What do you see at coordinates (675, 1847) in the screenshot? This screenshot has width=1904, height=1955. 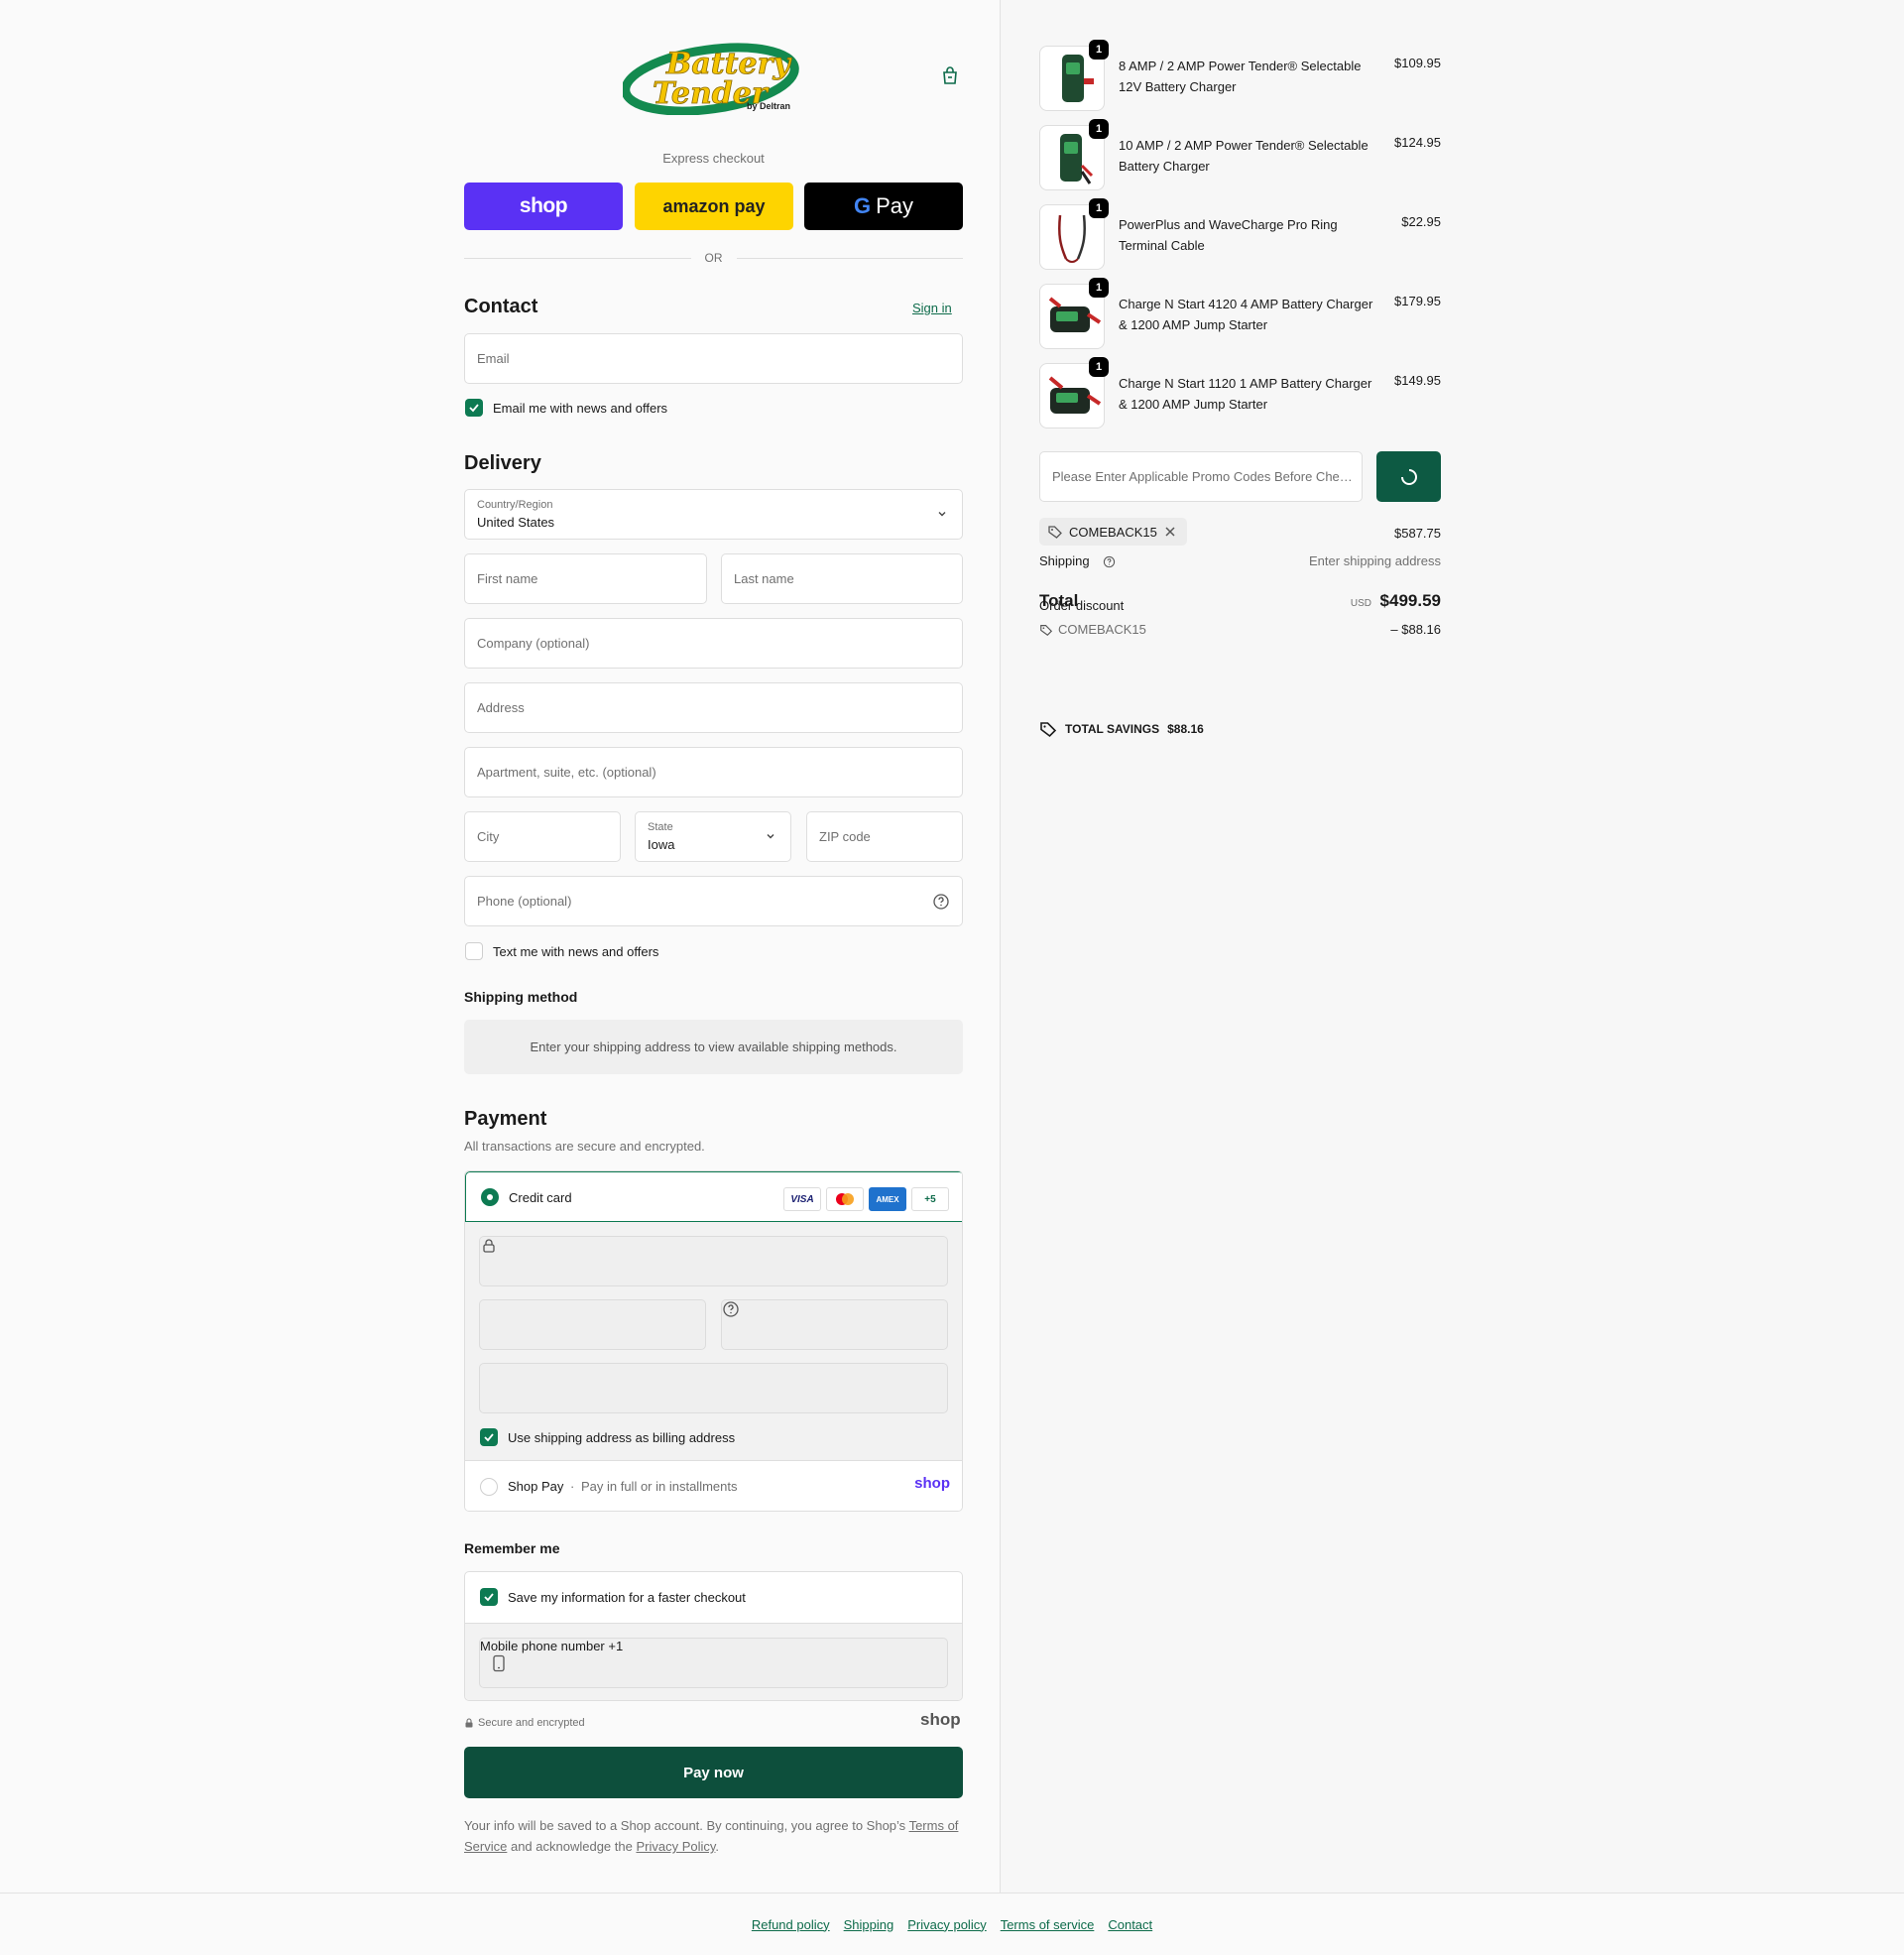 I see `privacy-policy-link: Privacy Policy` at bounding box center [675, 1847].